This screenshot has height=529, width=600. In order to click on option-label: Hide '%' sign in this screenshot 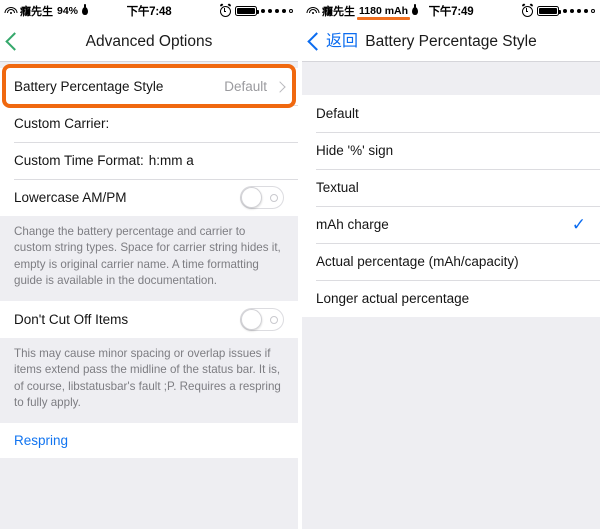, I will do `click(355, 150)`.